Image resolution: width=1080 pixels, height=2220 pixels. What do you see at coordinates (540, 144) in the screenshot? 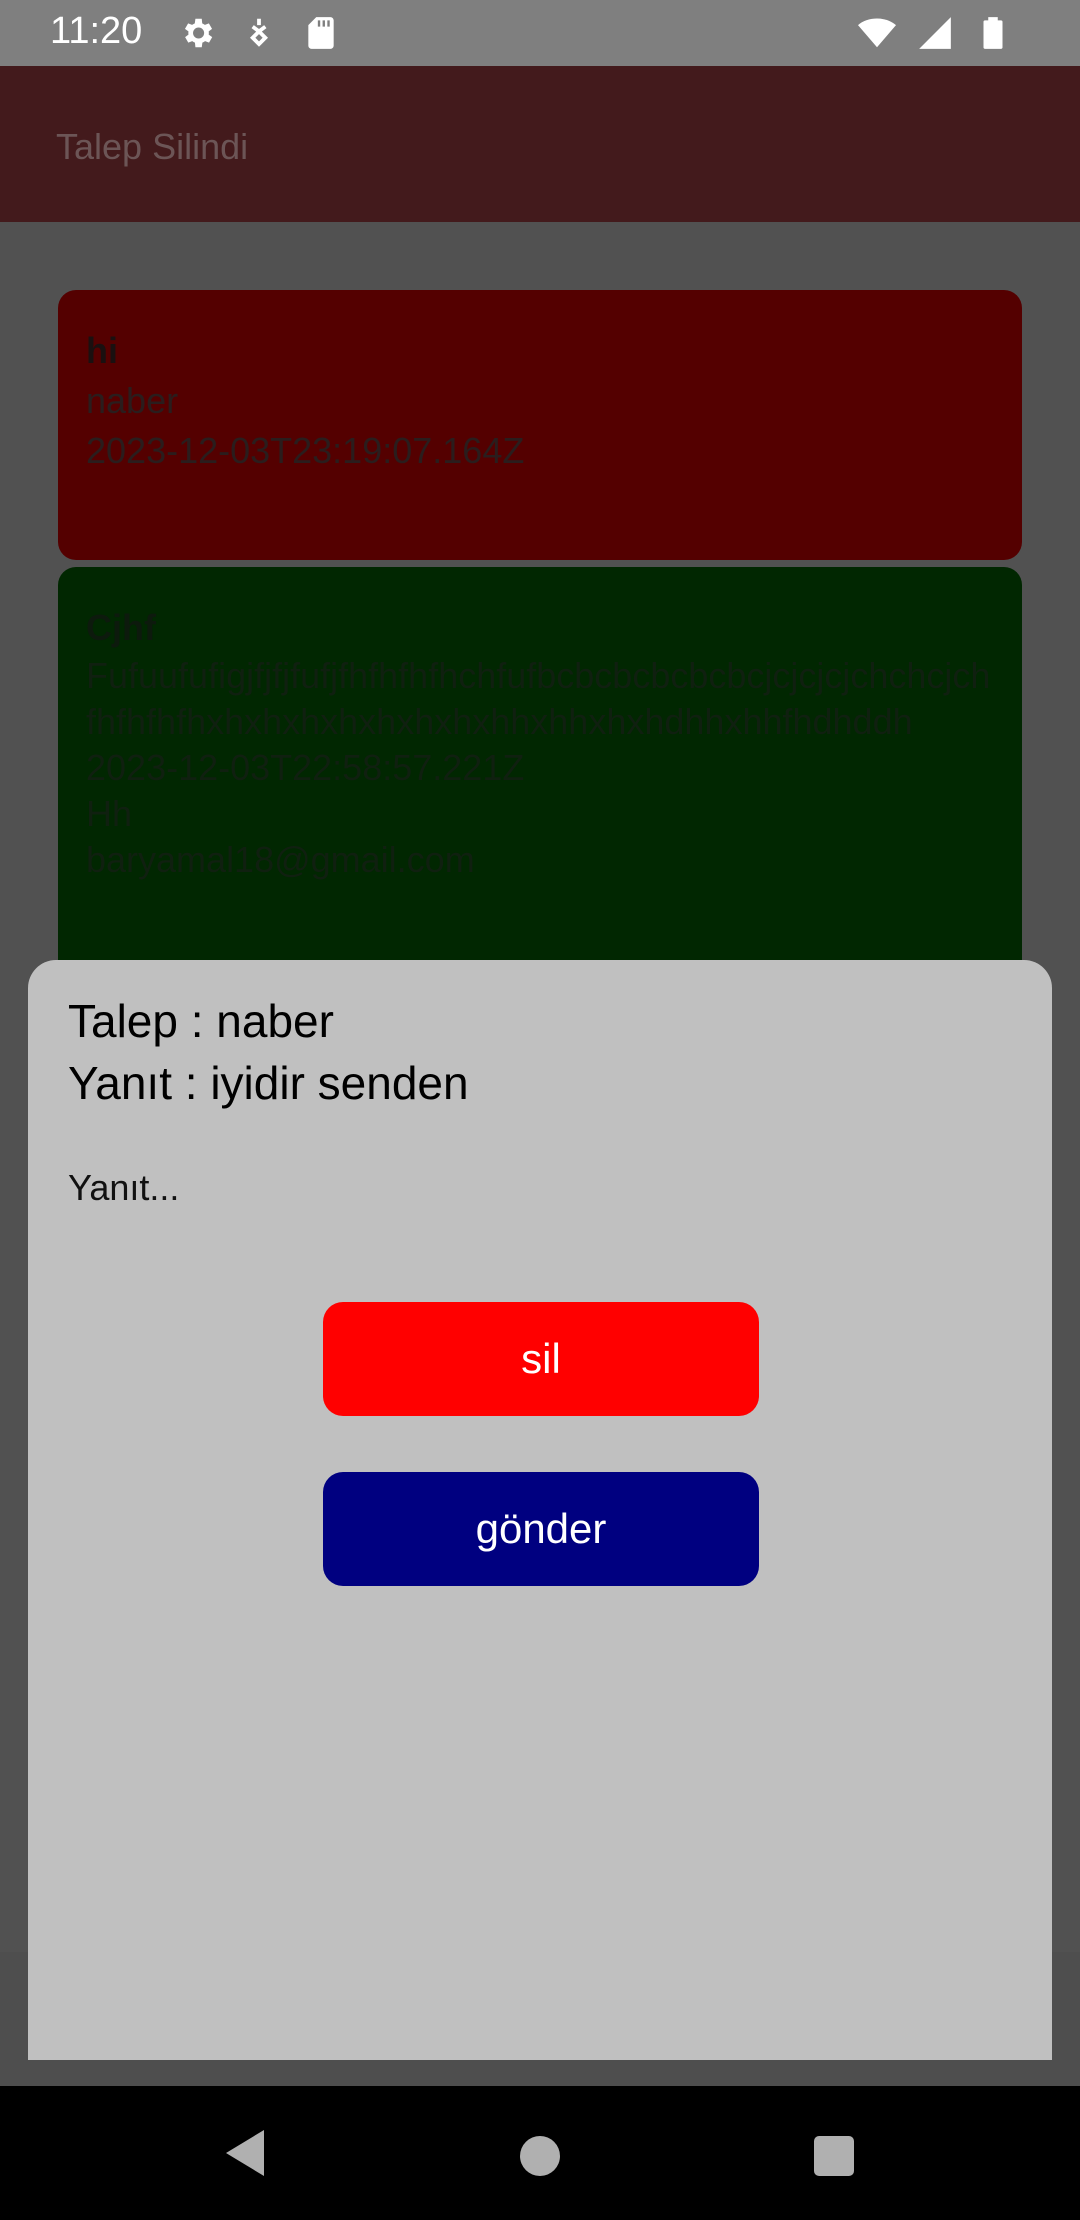
I see `app-bar: Talep Silindi` at bounding box center [540, 144].